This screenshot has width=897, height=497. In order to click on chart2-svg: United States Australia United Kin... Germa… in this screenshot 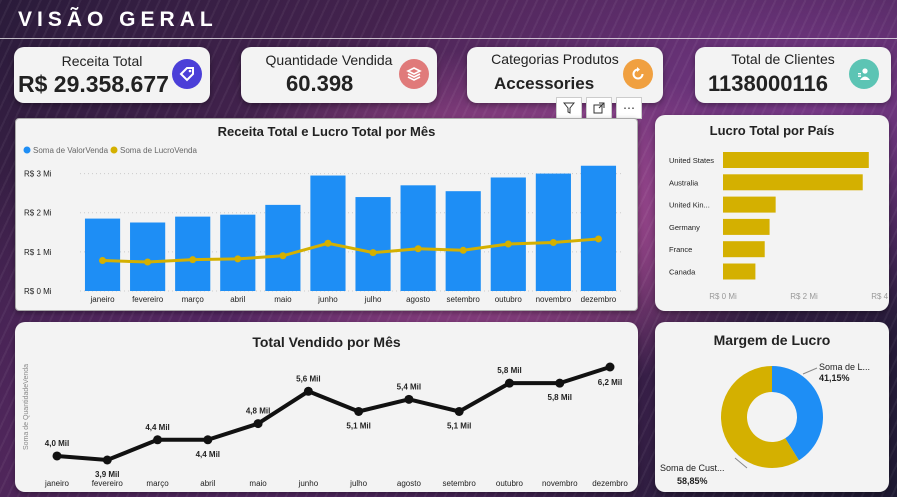, I will do `click(779, 226)`.